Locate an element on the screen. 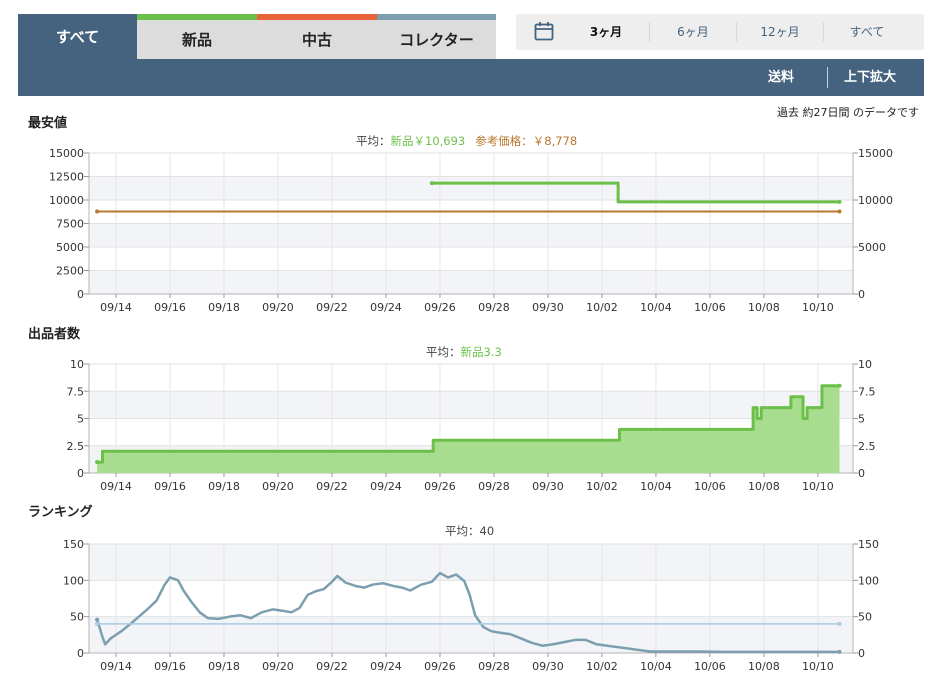  y-tick-label-left: 2500 is located at coordinates (70, 271).